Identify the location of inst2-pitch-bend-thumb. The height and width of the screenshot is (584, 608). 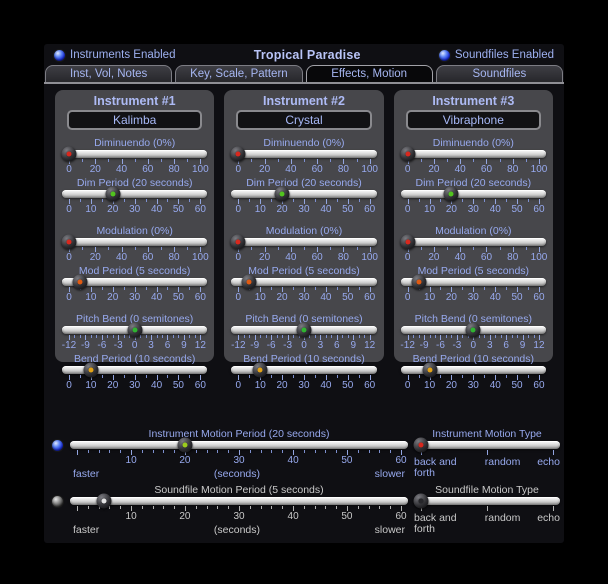
(304, 330).